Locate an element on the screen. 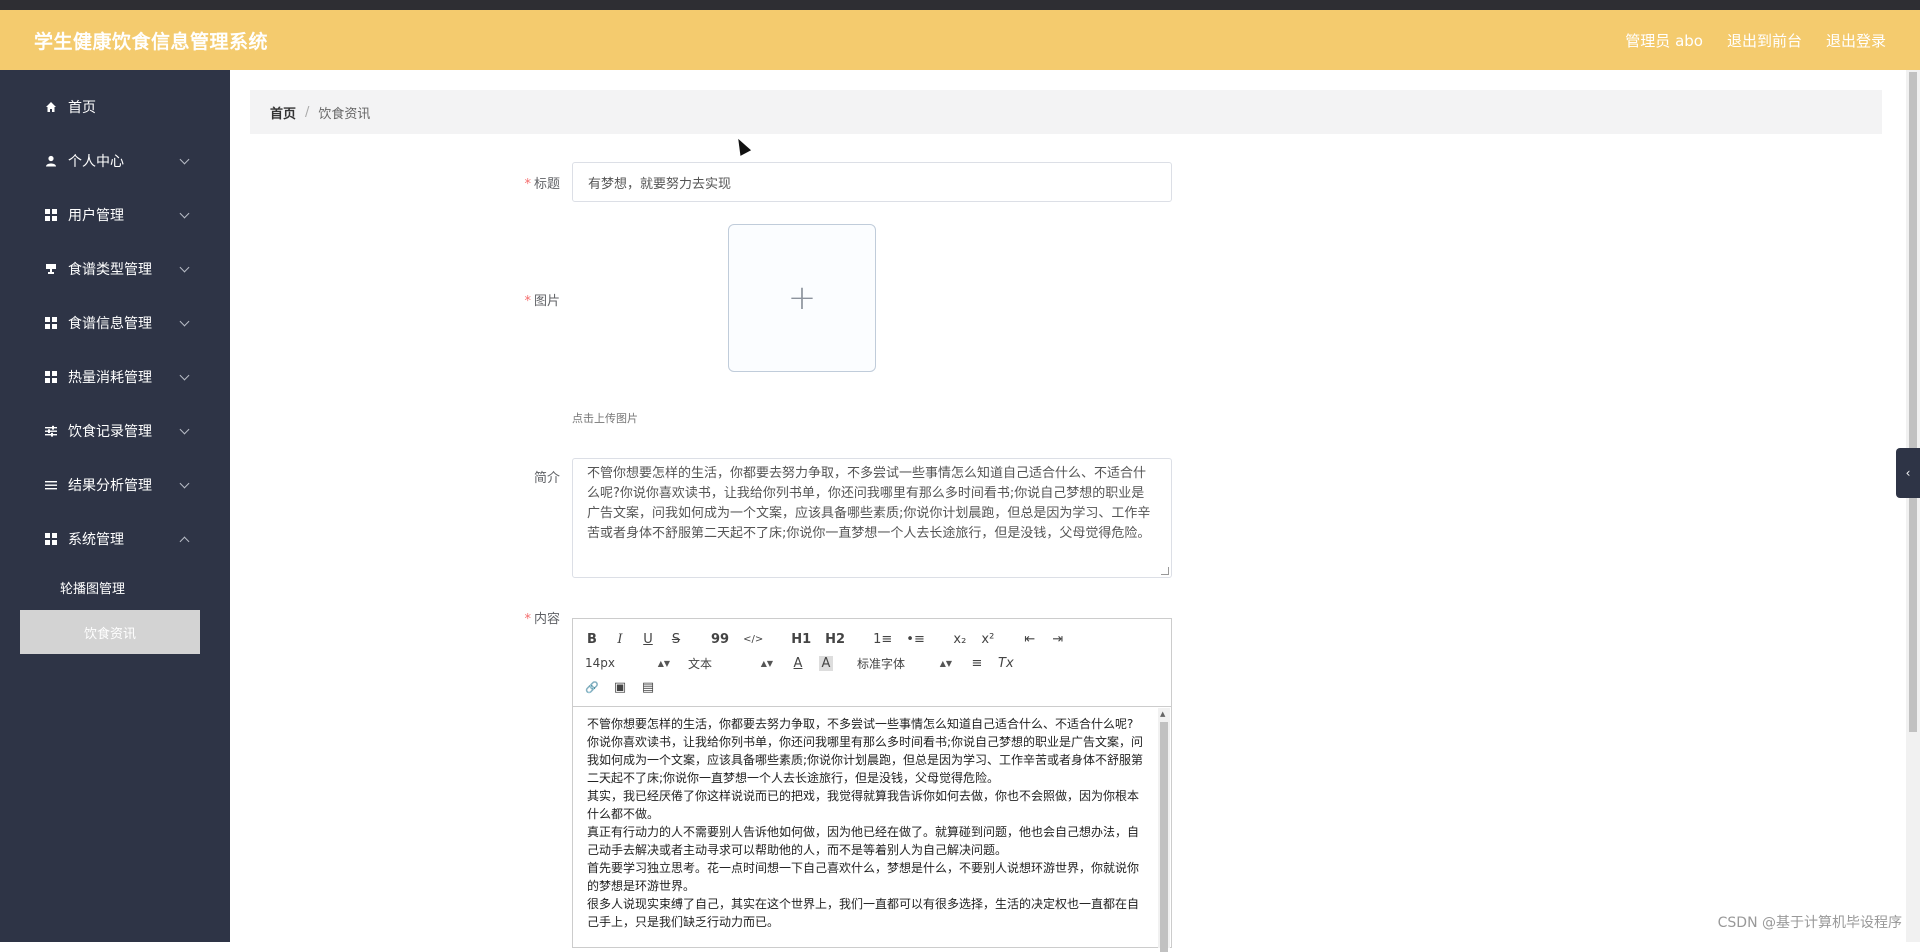  editor-scrollbar-thumb is located at coordinates (1164, 837).